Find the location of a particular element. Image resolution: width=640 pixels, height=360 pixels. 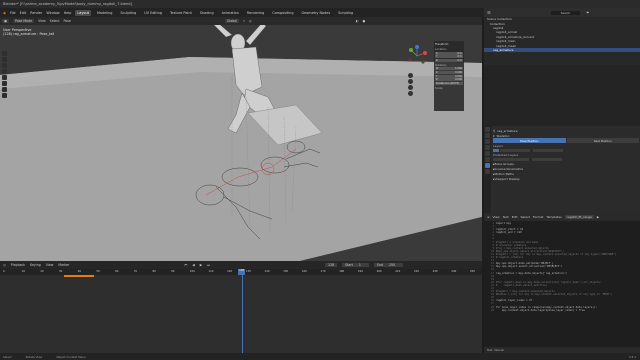

select-box-tool-icon is located at coordinates (4, 53).